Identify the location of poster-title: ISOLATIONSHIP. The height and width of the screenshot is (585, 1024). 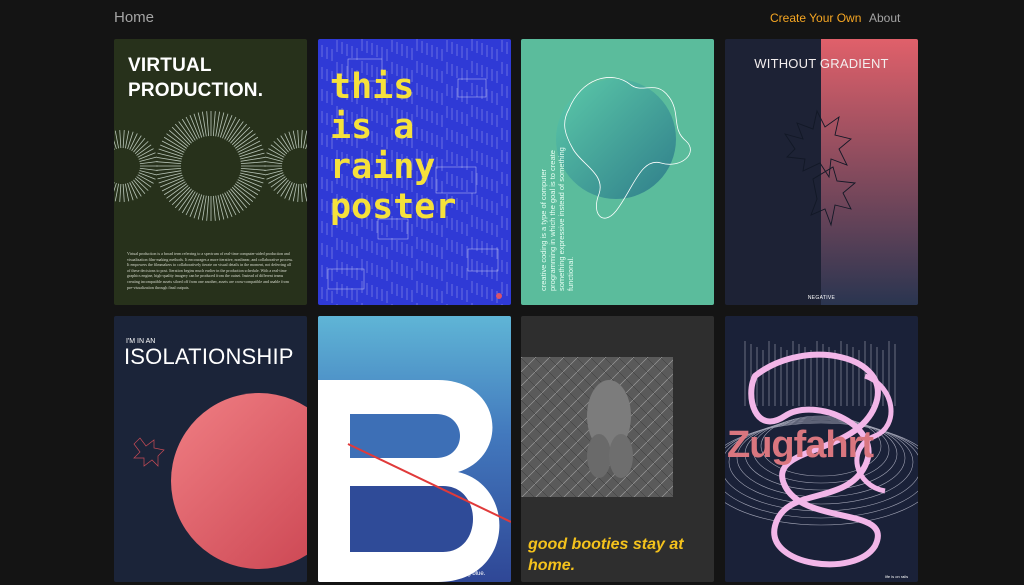
(209, 356).